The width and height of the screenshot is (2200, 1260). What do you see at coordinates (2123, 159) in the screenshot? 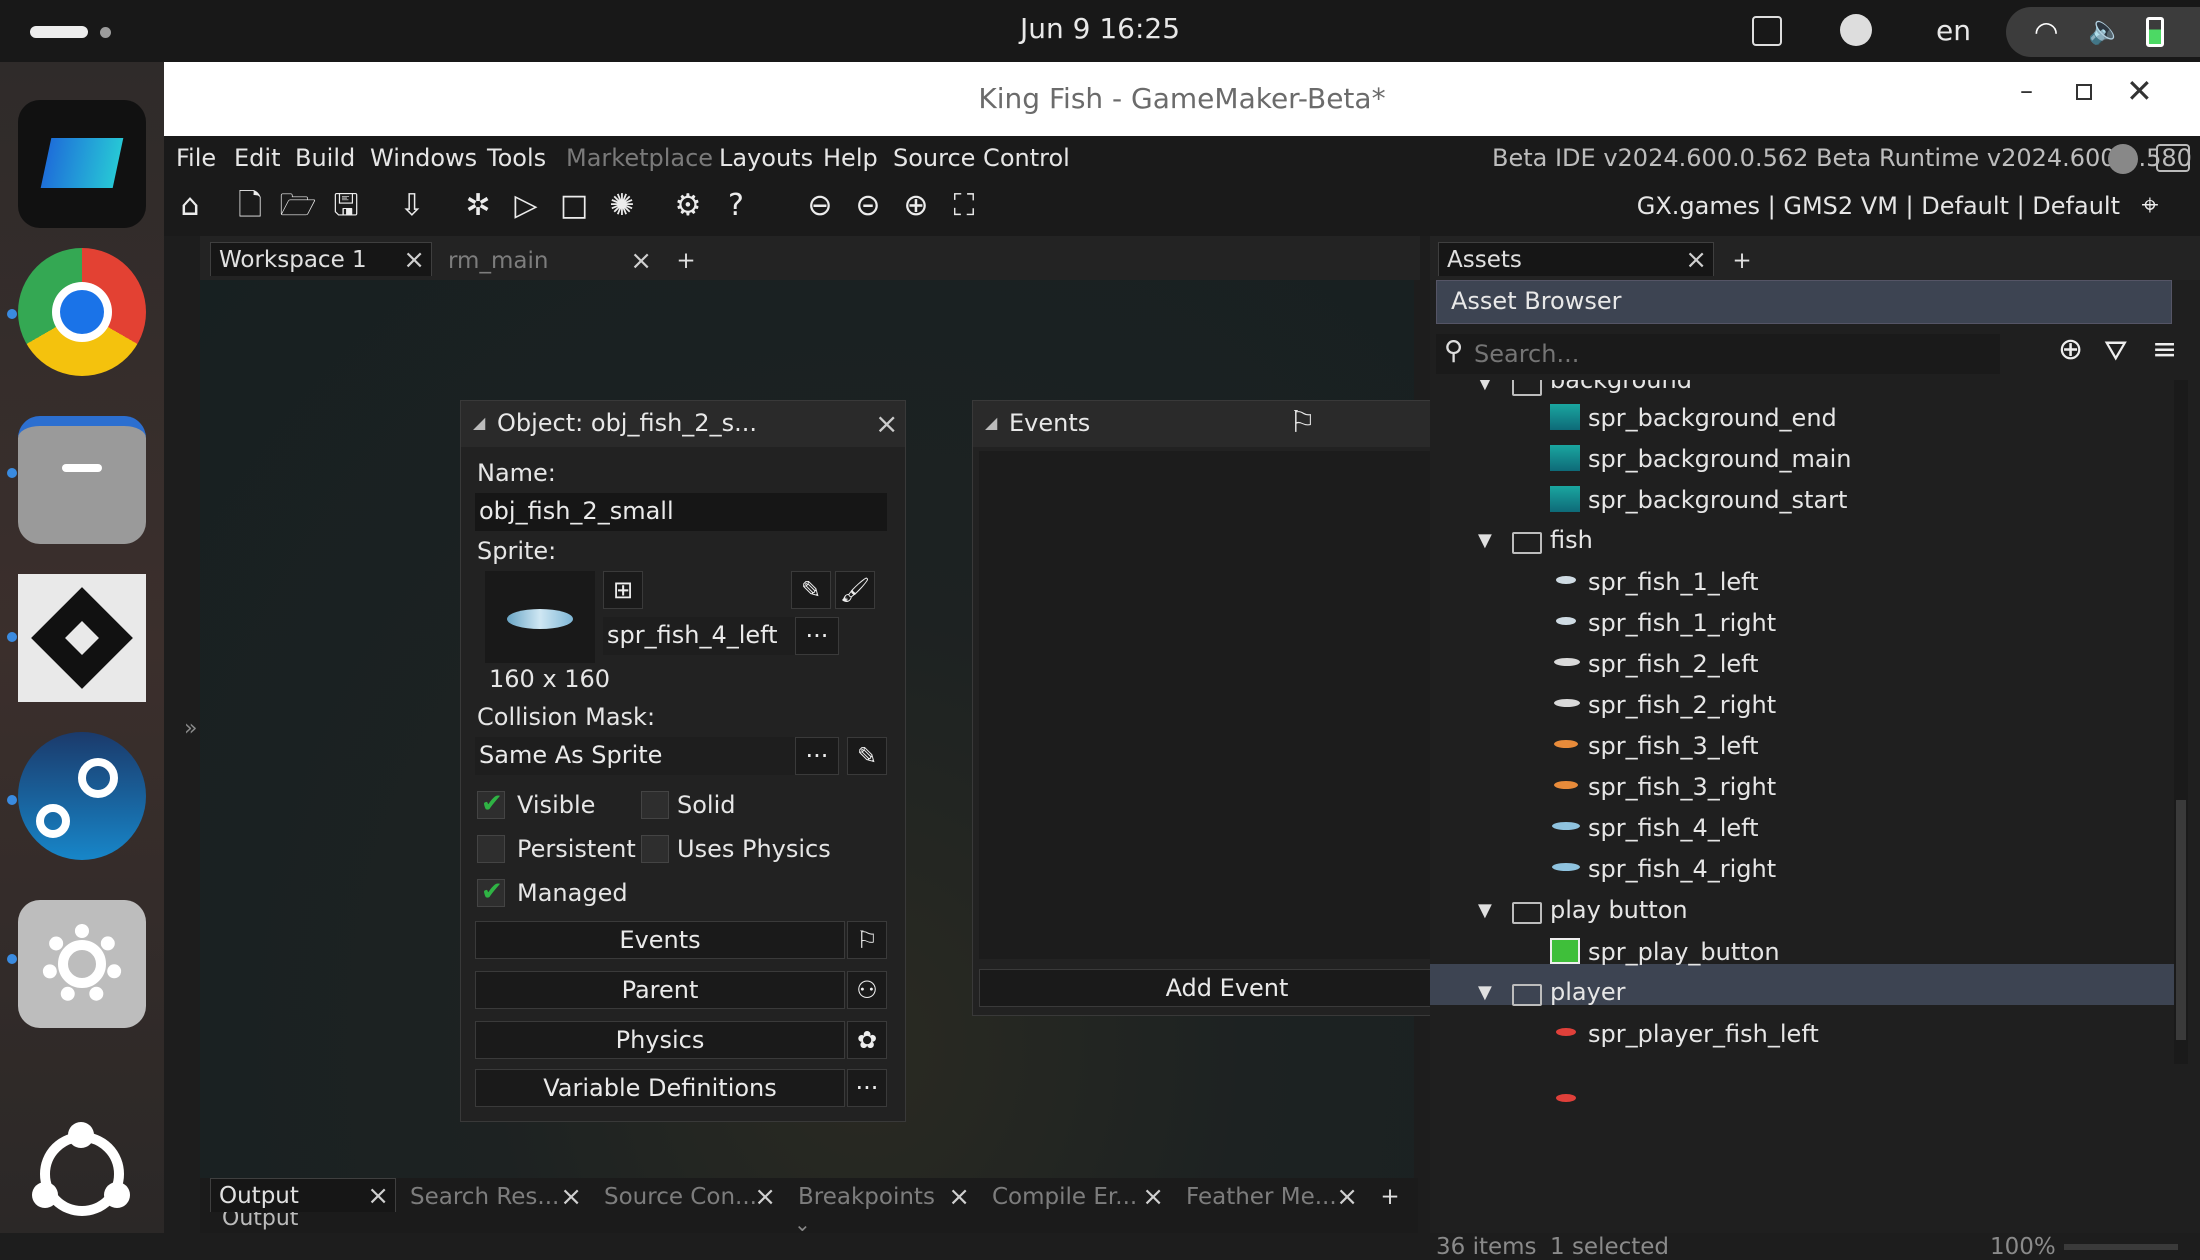
I see `account-icon` at bounding box center [2123, 159].